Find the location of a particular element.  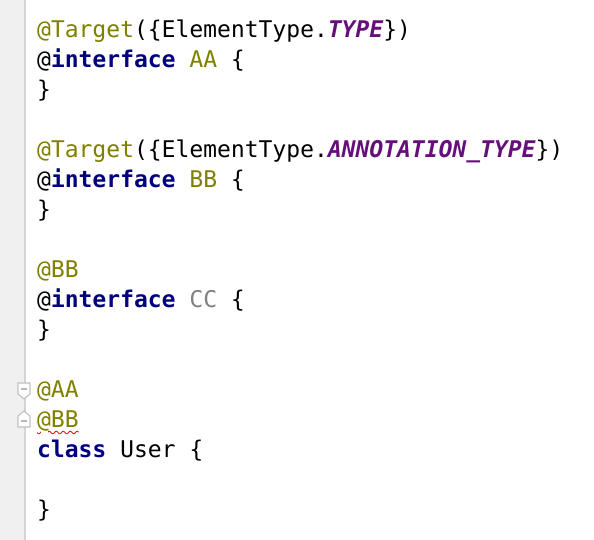

code-line: @interface BB { is located at coordinates (141, 180).